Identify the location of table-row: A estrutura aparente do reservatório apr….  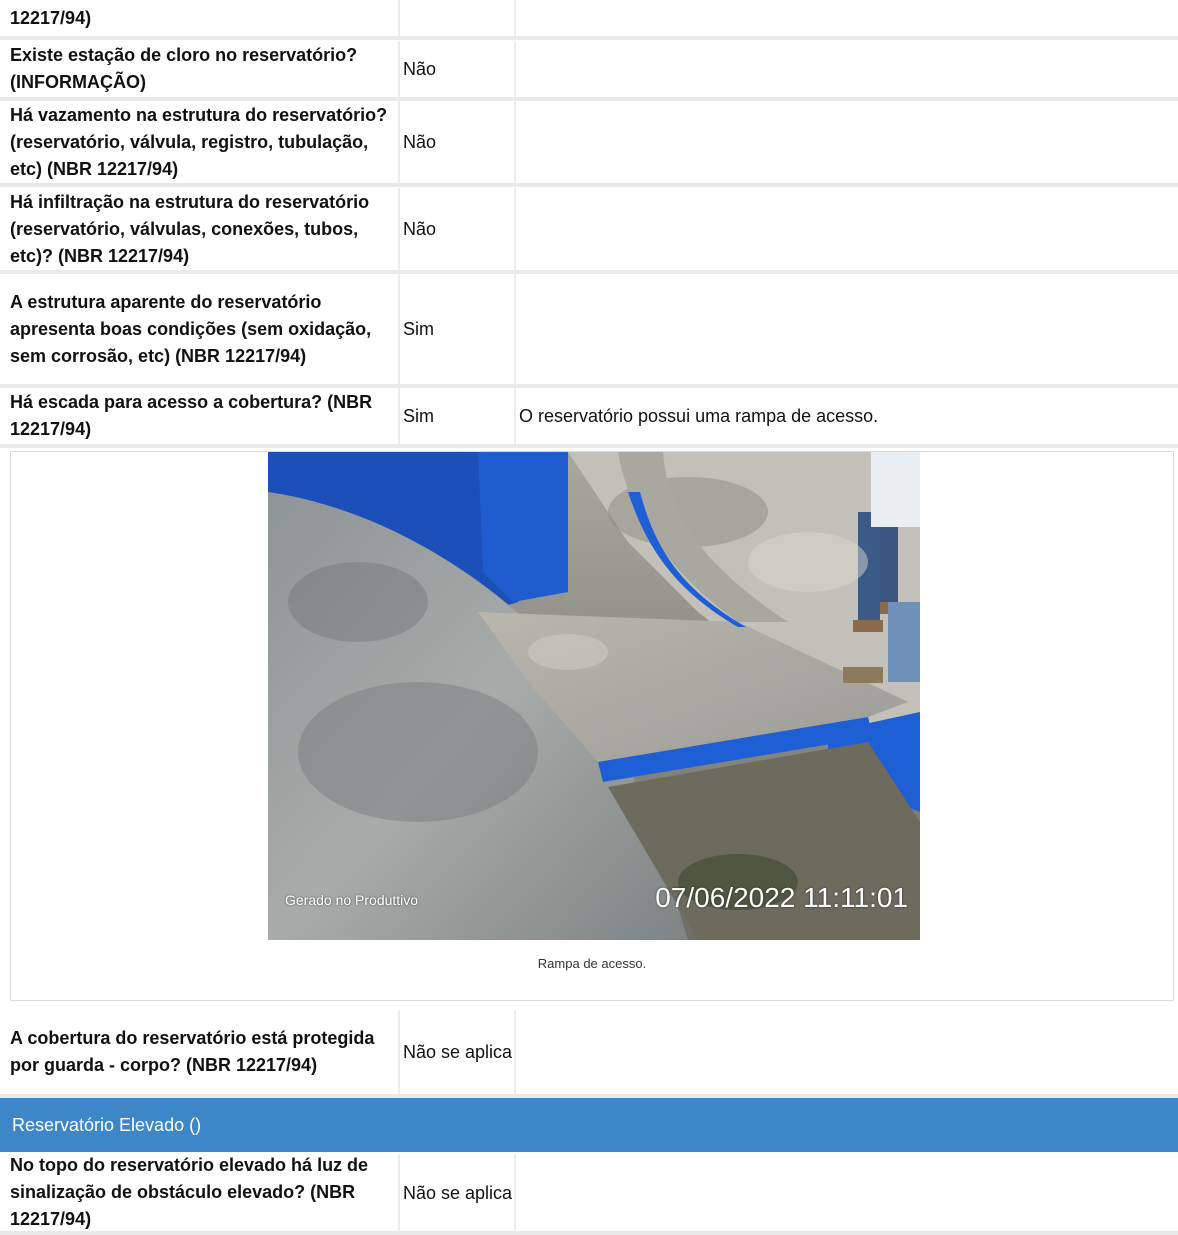
(589, 331).